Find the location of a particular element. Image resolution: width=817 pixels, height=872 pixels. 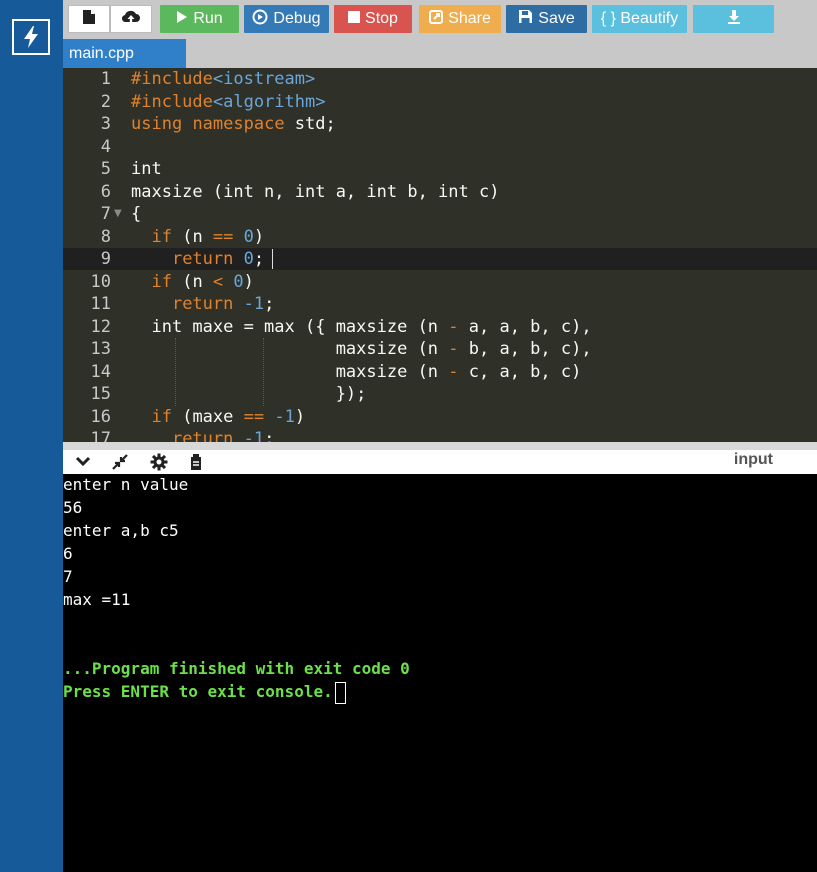

terminal-cursor is located at coordinates (340, 692).